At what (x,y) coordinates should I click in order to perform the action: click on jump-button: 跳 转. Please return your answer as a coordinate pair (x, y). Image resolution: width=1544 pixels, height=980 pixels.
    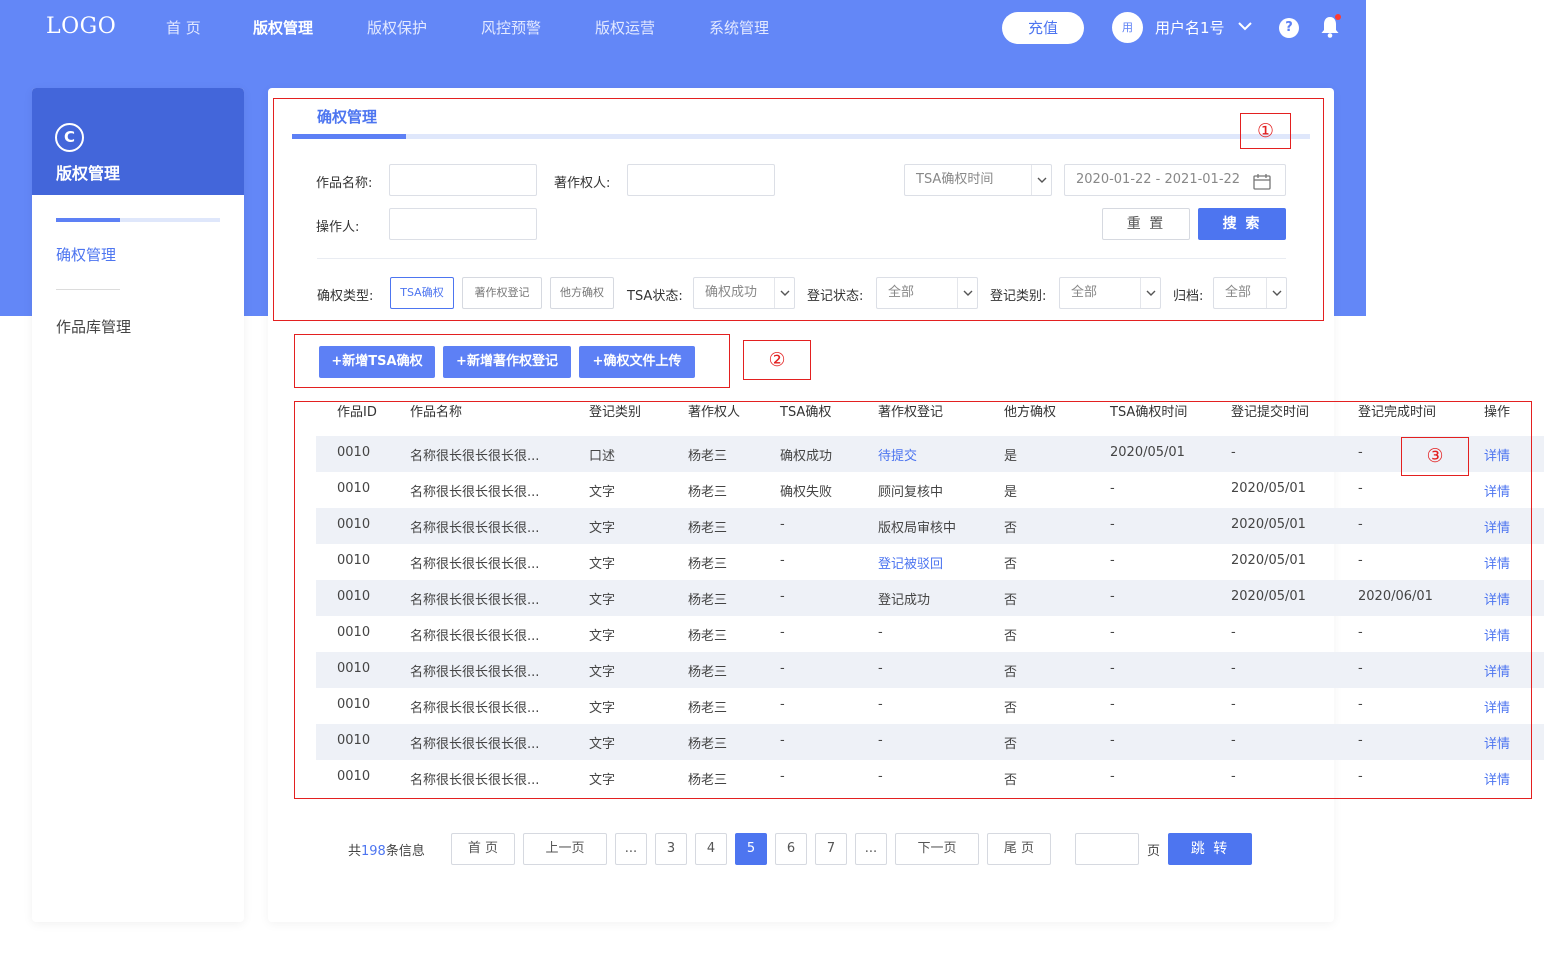
    Looking at the image, I should click on (1210, 849).